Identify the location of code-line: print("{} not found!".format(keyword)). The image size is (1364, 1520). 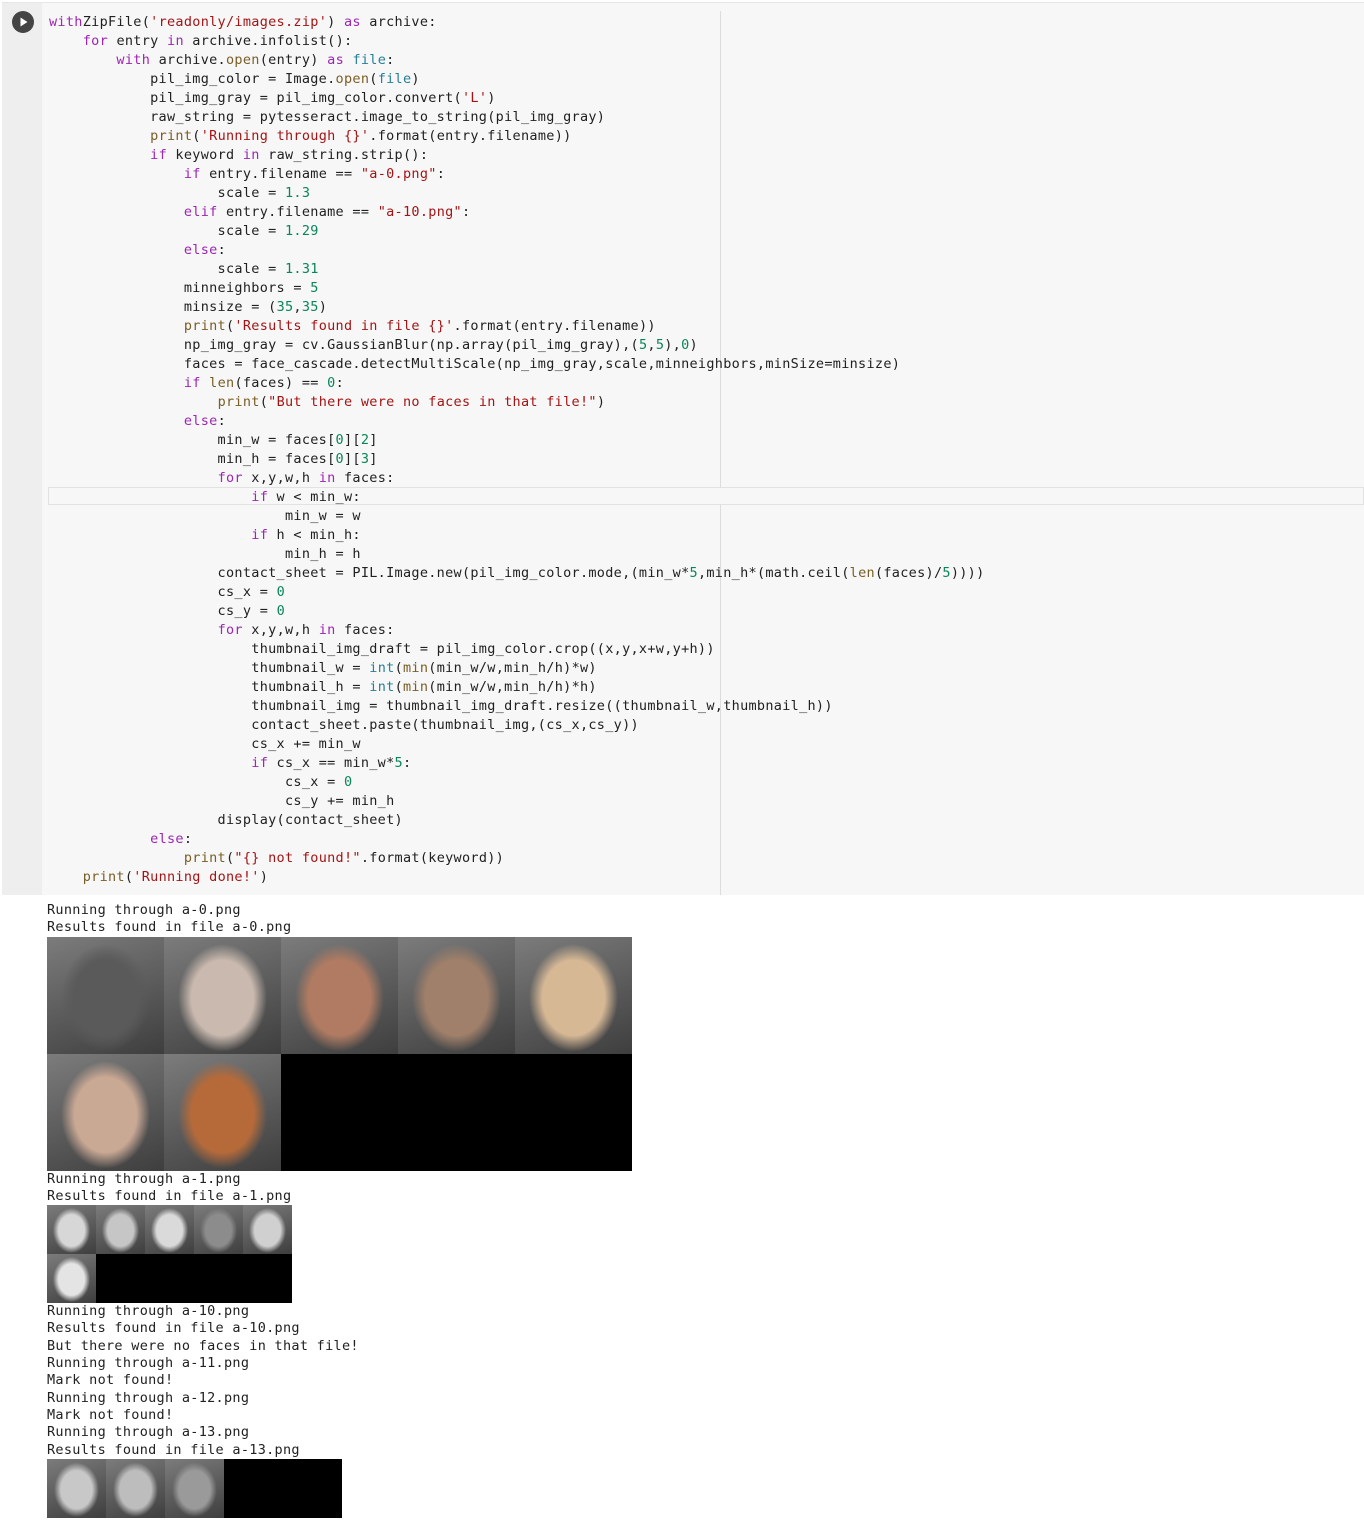
(517, 858).